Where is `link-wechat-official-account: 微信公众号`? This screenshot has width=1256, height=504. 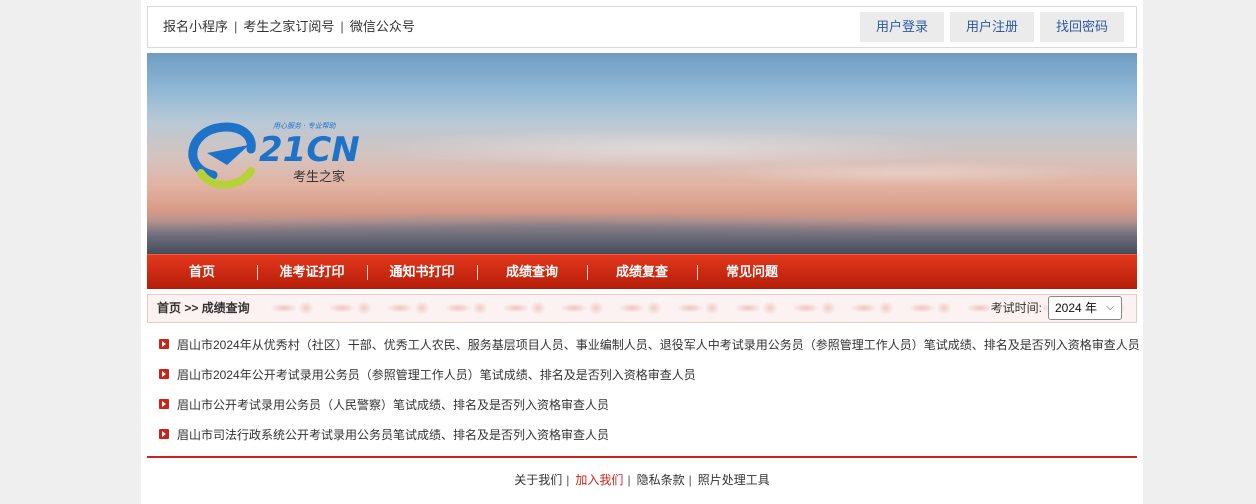 link-wechat-official-account: 微信公众号 is located at coordinates (382, 26).